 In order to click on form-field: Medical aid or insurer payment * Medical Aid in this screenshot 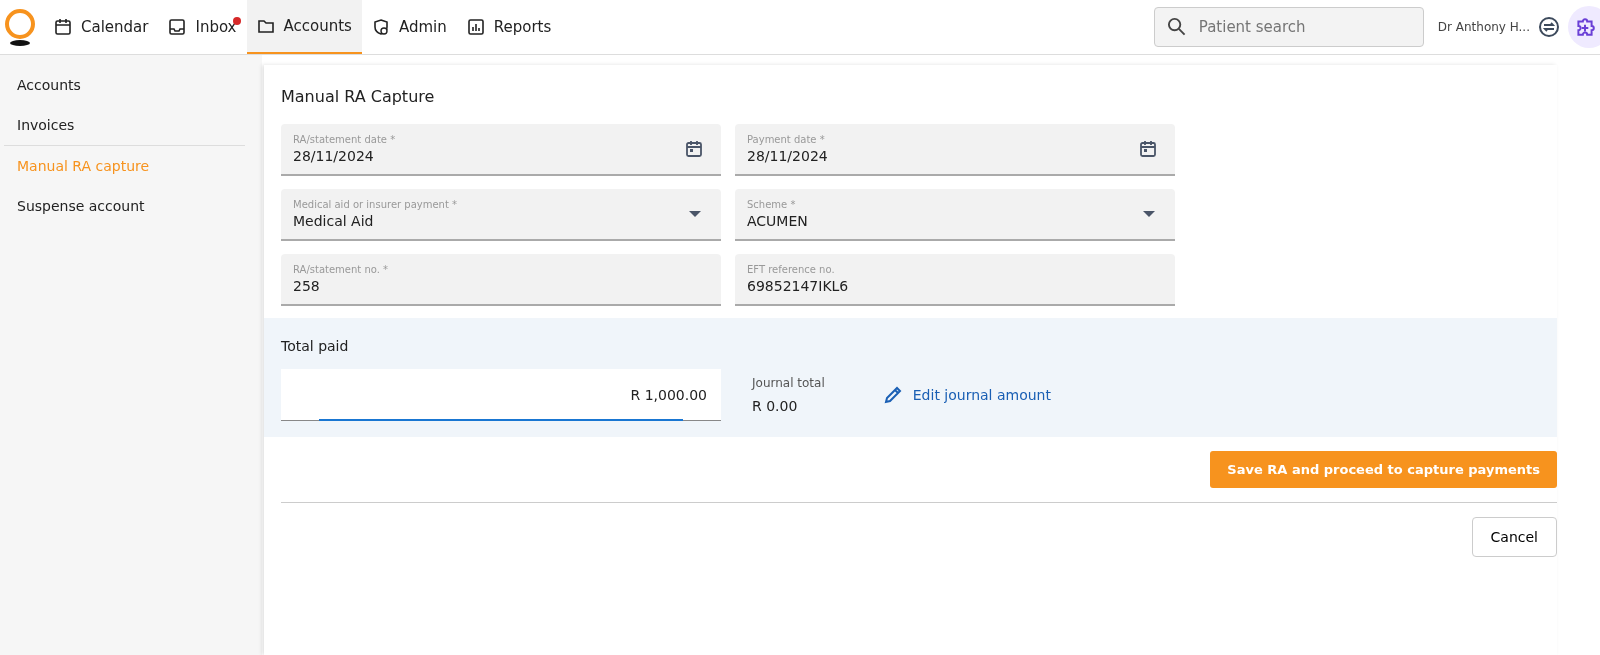, I will do `click(501, 215)`.